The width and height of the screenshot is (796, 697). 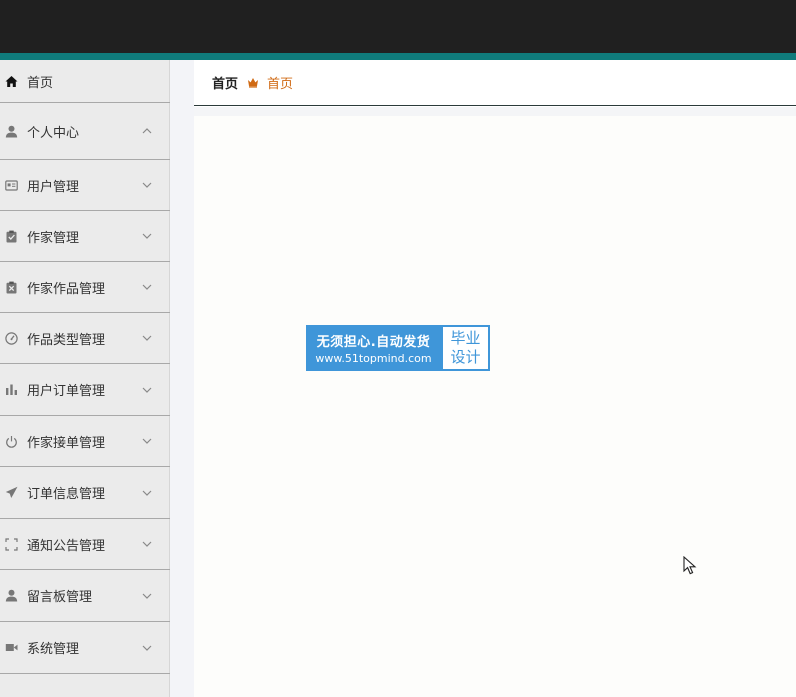 I want to click on sidebar-item-notice-management: 通知公告管理, so click(x=85, y=544).